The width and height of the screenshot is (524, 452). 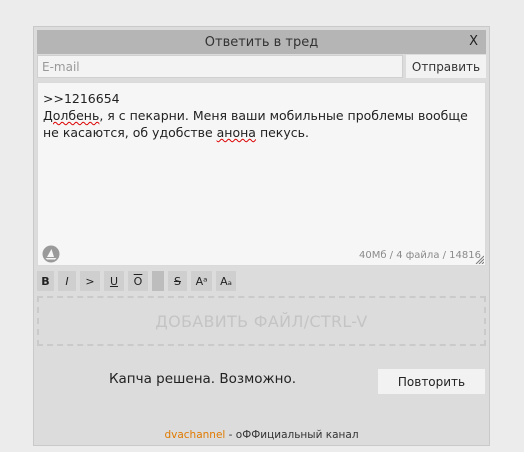 I want to click on underline-button: U, so click(x=114, y=281).